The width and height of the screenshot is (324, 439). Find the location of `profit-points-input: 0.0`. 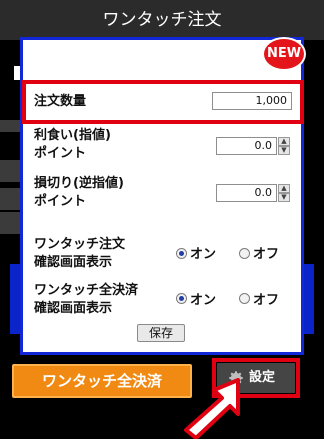

profit-points-input: 0.0 is located at coordinates (246, 146).